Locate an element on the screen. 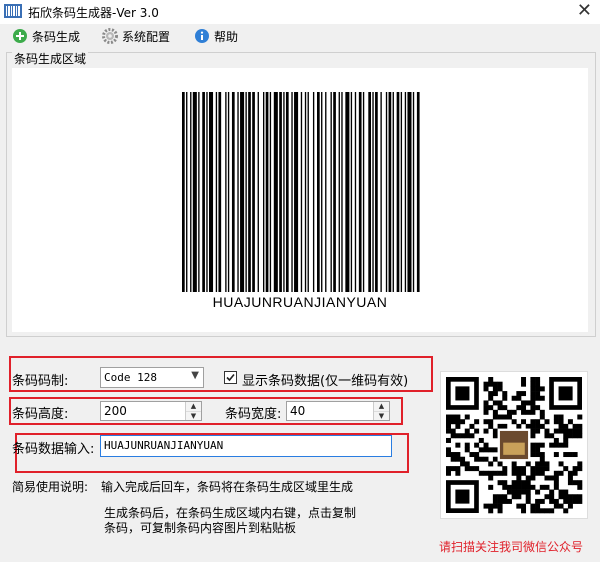  qr-caption: 请扫描关注我司微信公众号 is located at coordinates (511, 547).